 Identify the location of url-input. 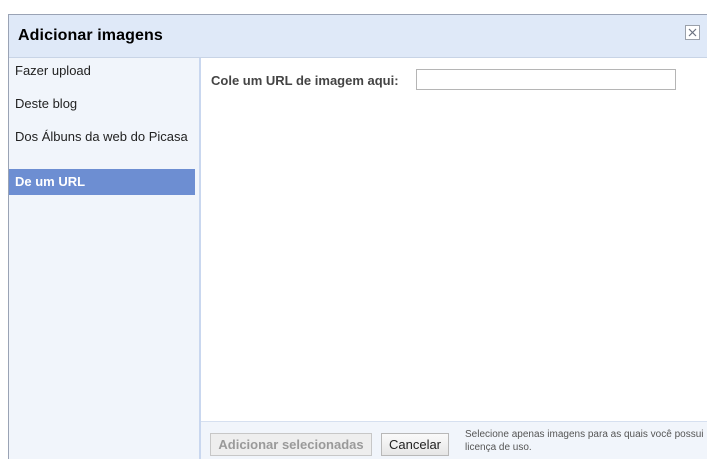
(546, 79).